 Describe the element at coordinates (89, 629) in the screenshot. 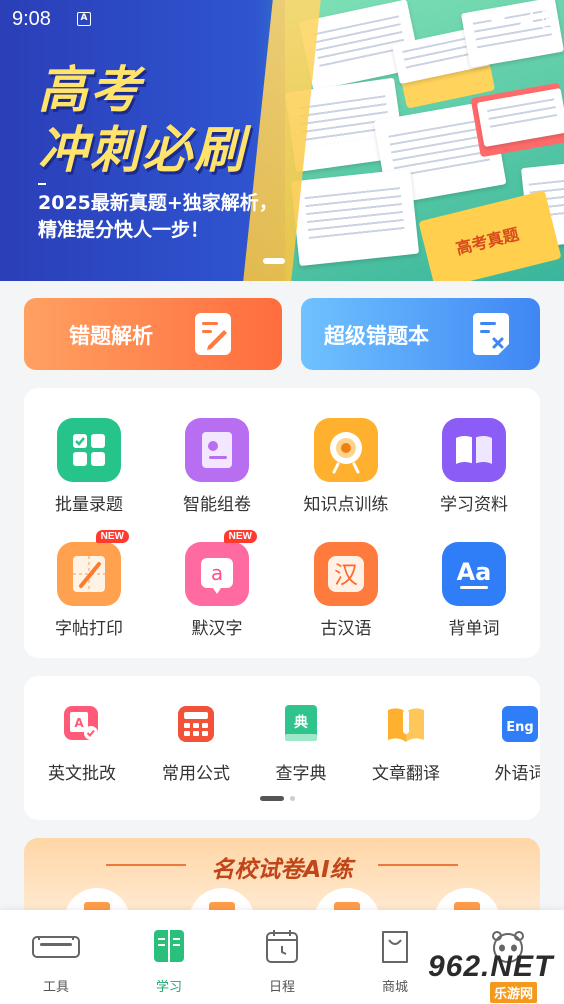

I see `grid-item-label: 字帖打印` at that location.